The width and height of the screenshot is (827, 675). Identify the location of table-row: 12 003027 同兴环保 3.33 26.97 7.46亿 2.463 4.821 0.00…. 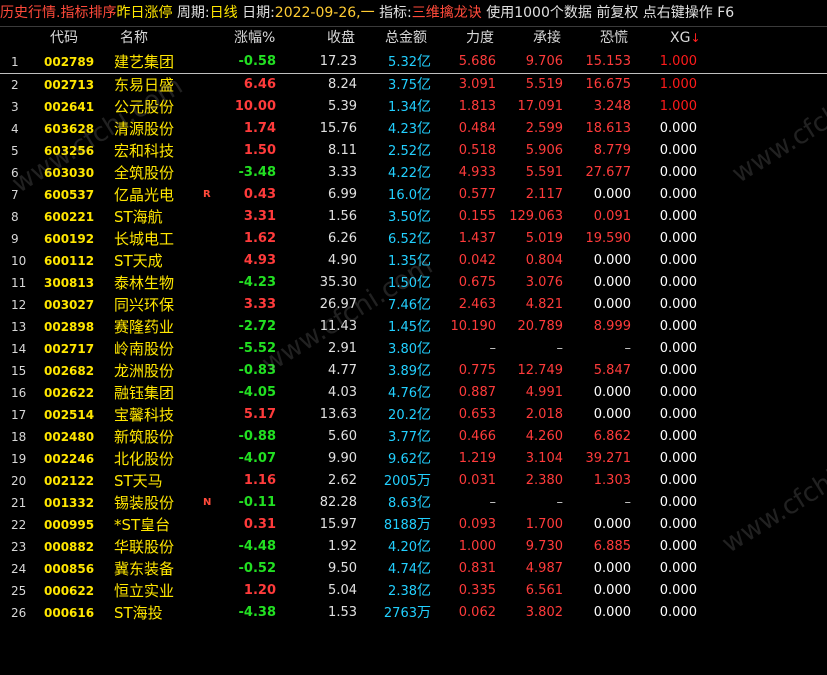
(413, 305).